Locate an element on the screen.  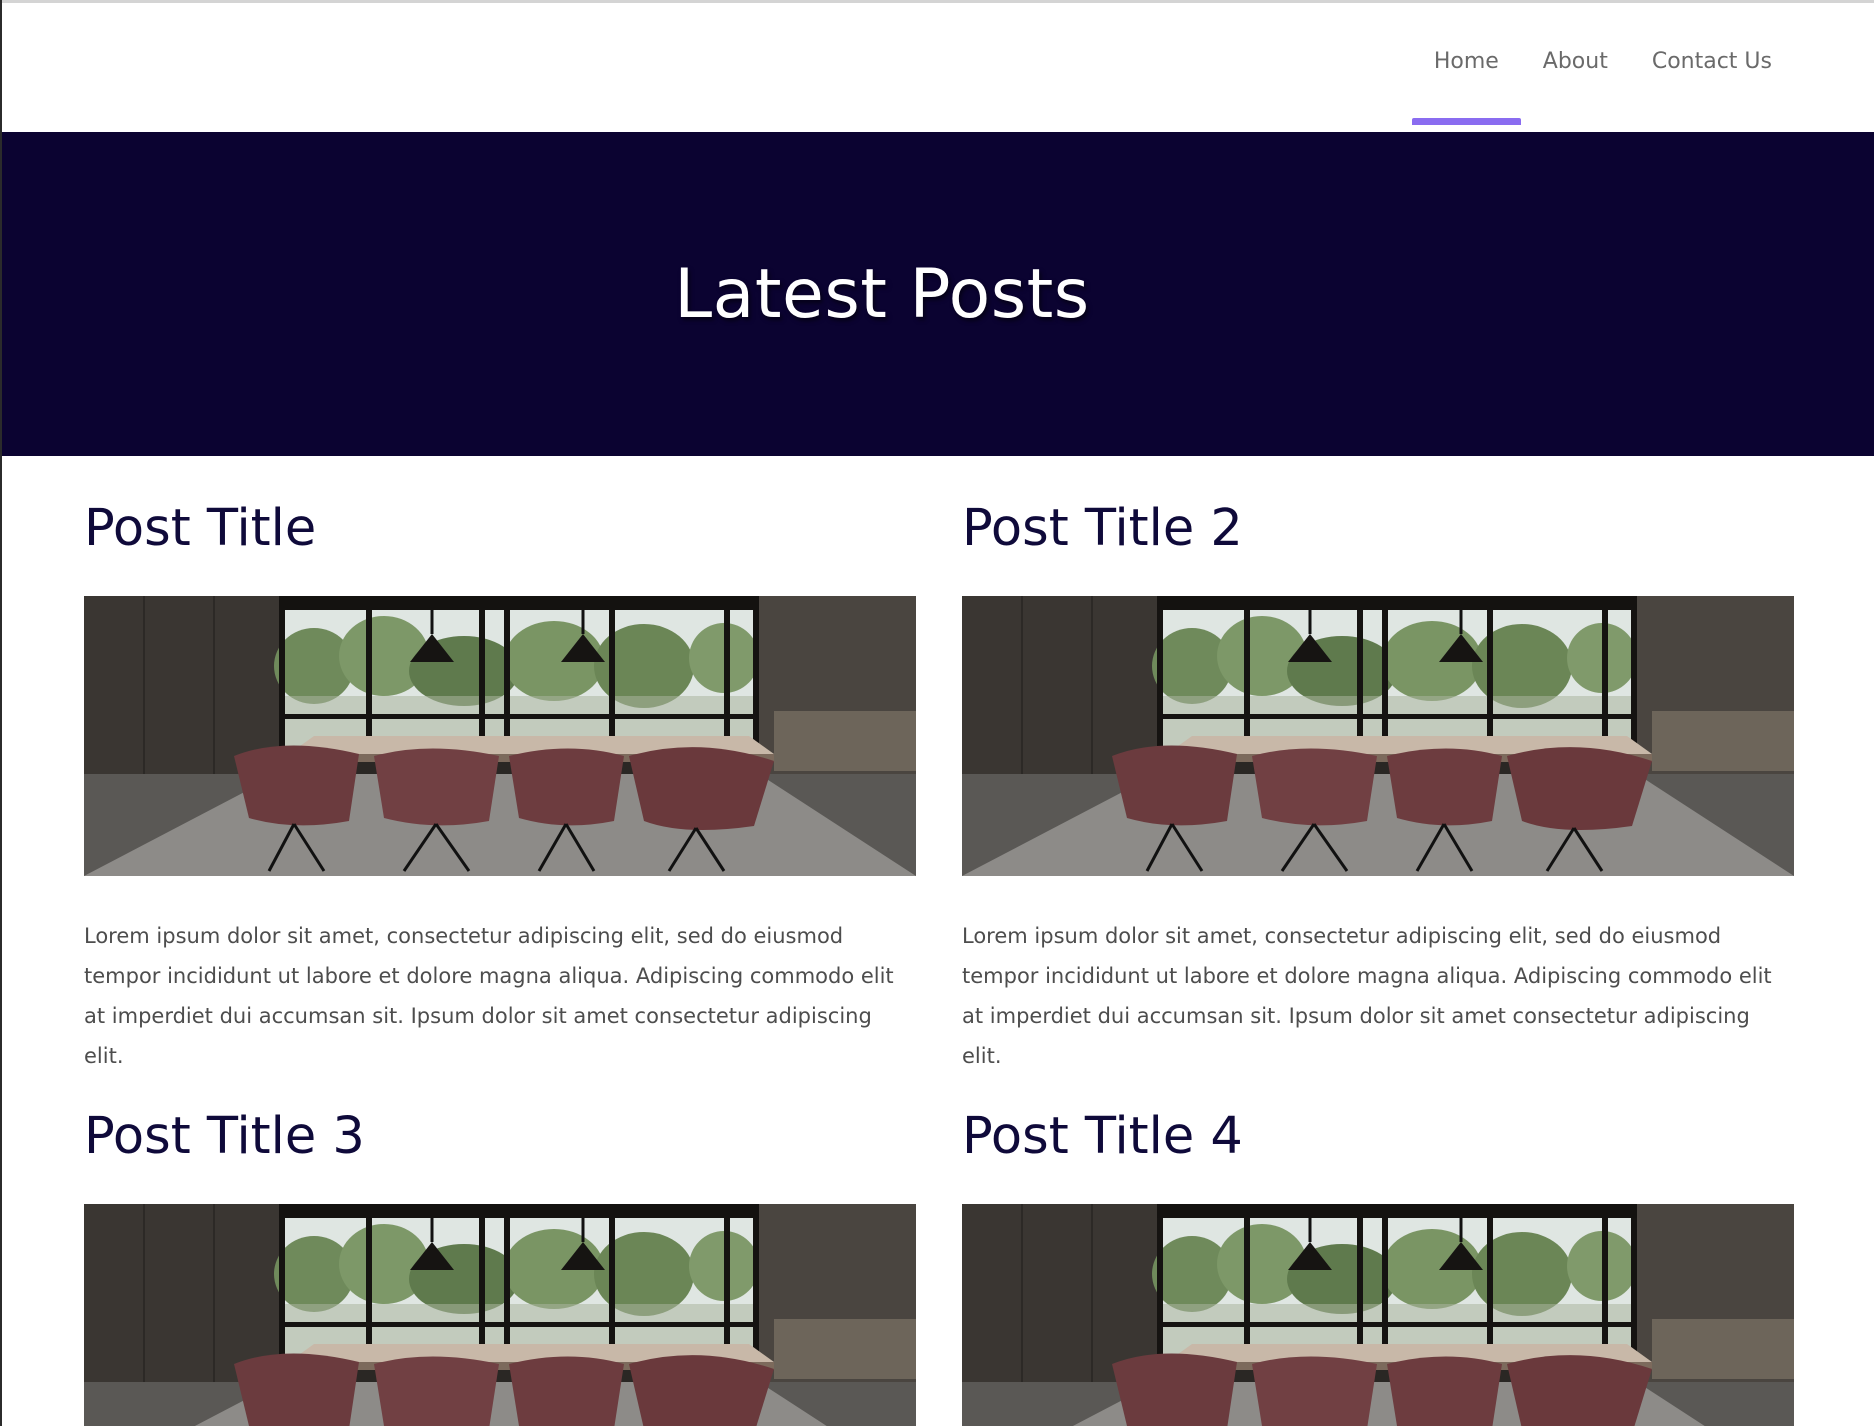
post-title: Post Title is located at coordinates (500, 529).